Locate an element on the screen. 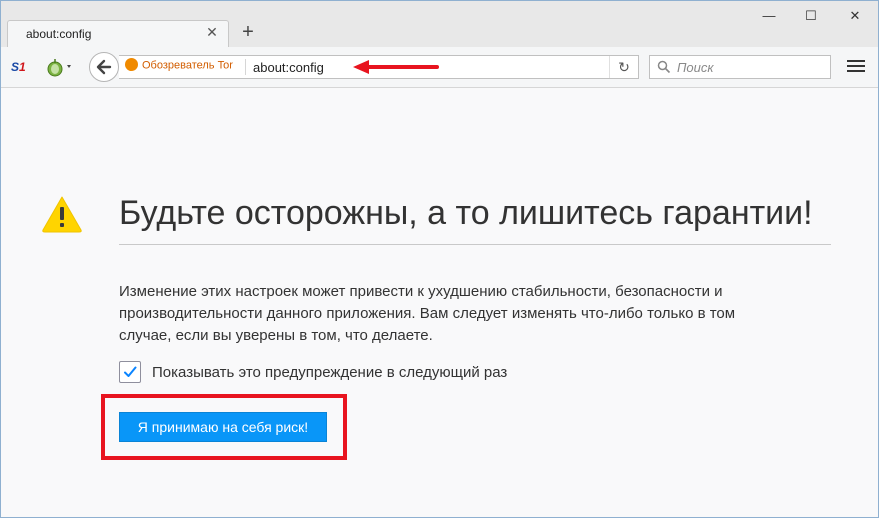 The image size is (879, 518). show-warning-checkbox is located at coordinates (130, 372).